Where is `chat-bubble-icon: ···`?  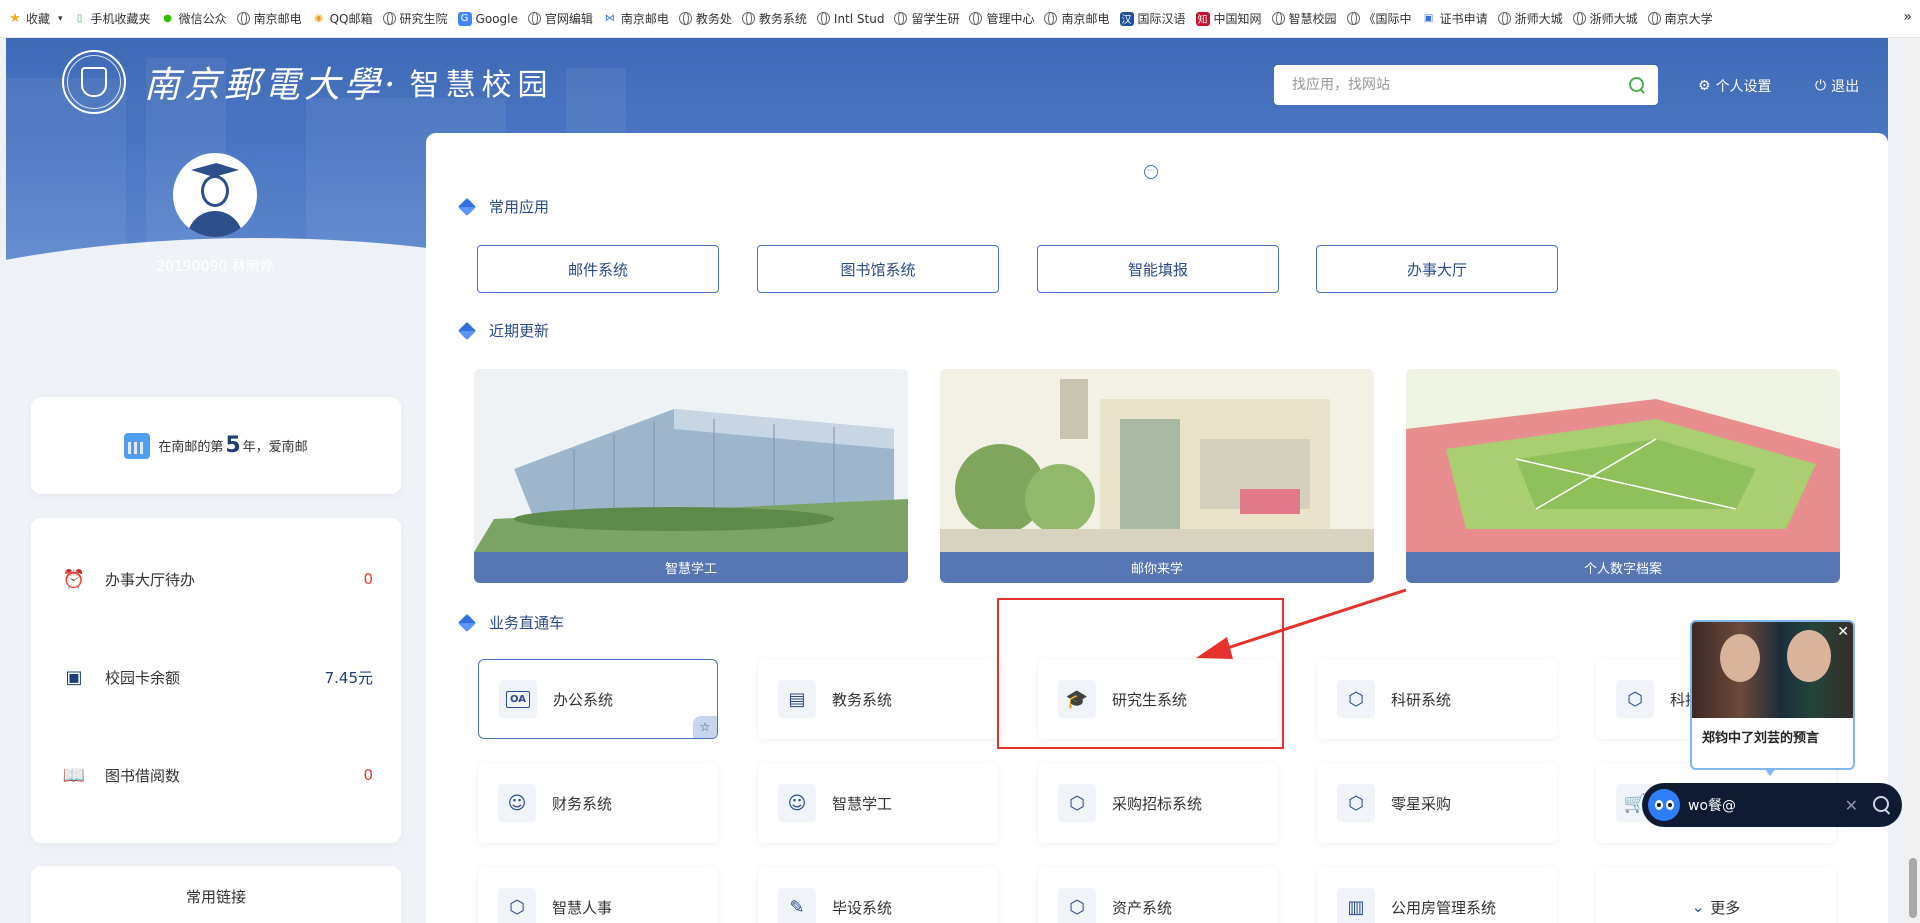 chat-bubble-icon: ··· is located at coordinates (1151, 172).